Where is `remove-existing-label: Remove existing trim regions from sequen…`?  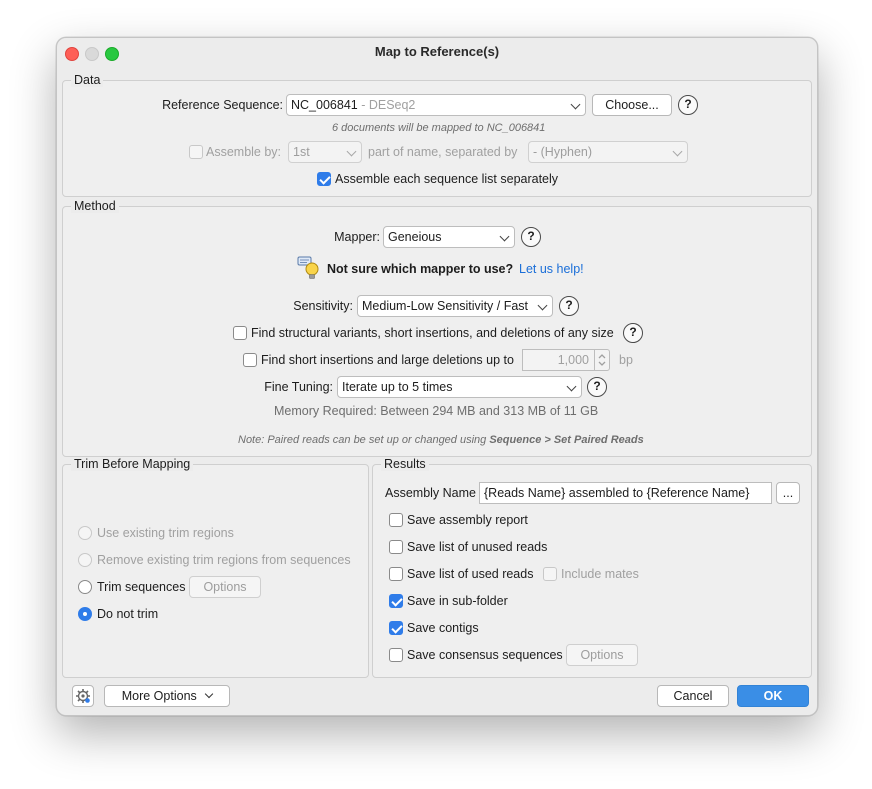
remove-existing-label: Remove existing trim regions from sequen… is located at coordinates (224, 560).